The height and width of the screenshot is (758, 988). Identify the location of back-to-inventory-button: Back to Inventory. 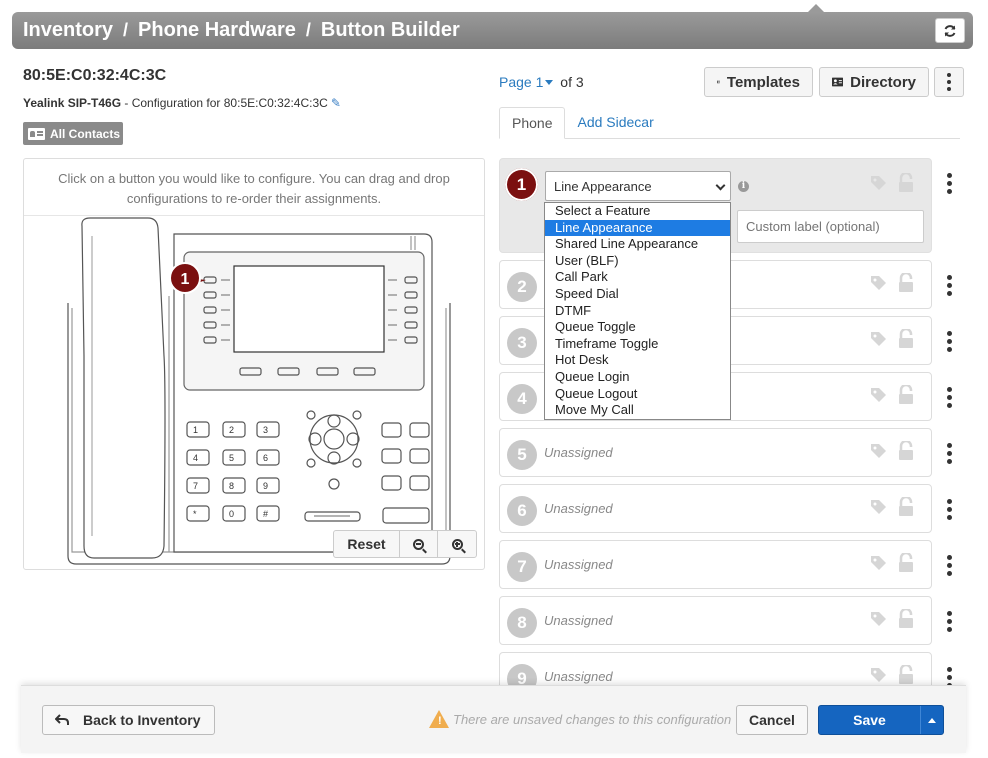
(128, 720).